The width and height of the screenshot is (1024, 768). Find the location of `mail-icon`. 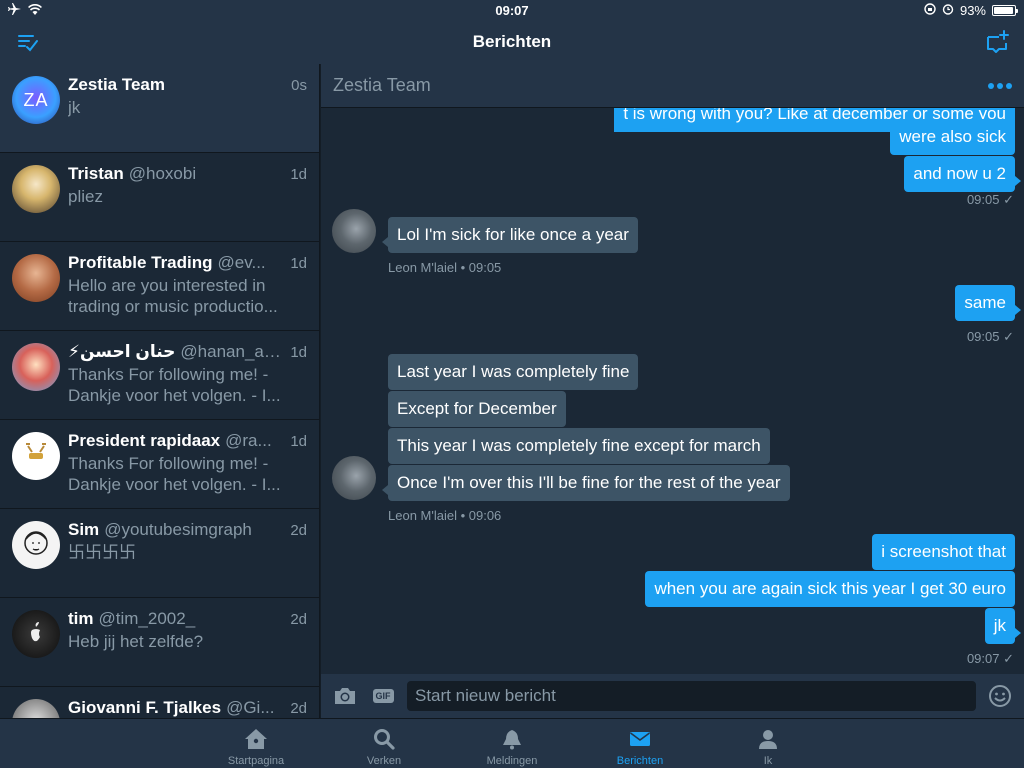

mail-icon is located at coordinates (640, 741).